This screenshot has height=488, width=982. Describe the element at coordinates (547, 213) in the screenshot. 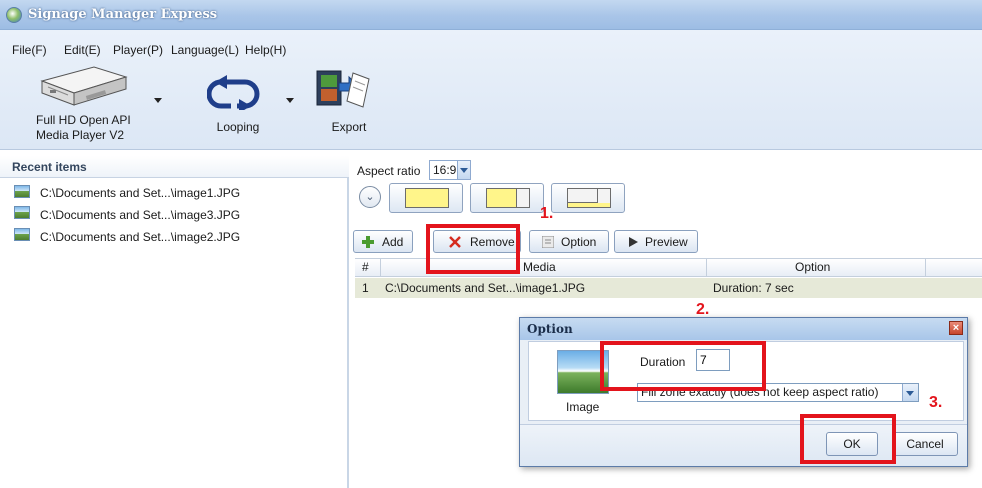

I see `annotation-step-1: 1.` at that location.